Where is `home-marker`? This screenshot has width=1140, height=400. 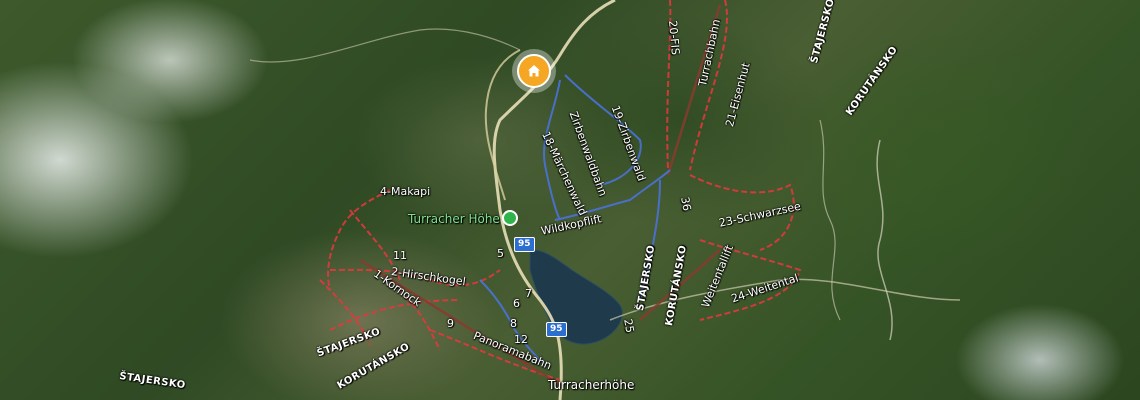
home-marker is located at coordinates (534, 71).